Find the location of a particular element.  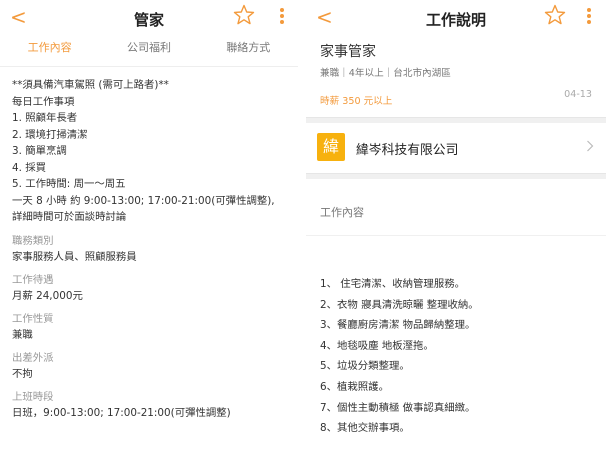

chevron-right-icon is located at coordinates (590, 146).